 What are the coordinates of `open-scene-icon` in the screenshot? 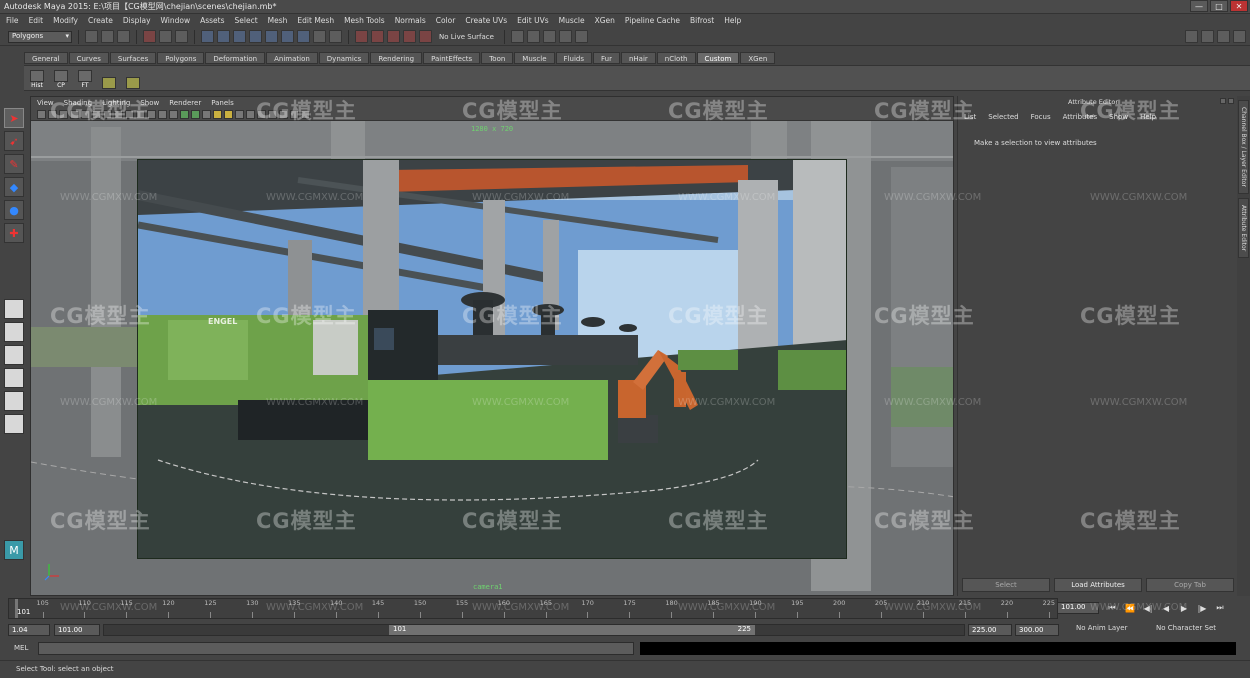 It's located at (107, 36).